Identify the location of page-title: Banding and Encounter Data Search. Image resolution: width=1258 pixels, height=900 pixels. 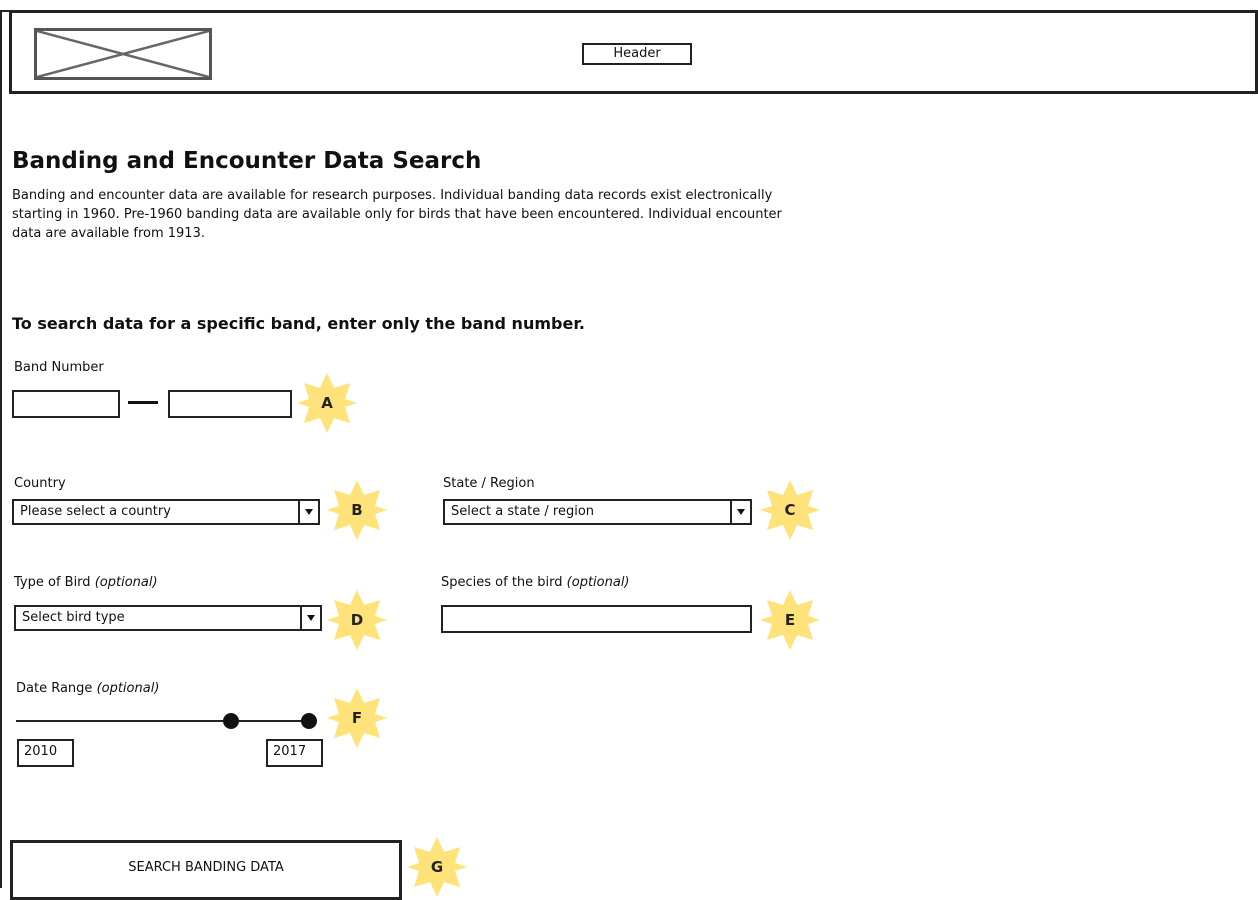
(247, 161).